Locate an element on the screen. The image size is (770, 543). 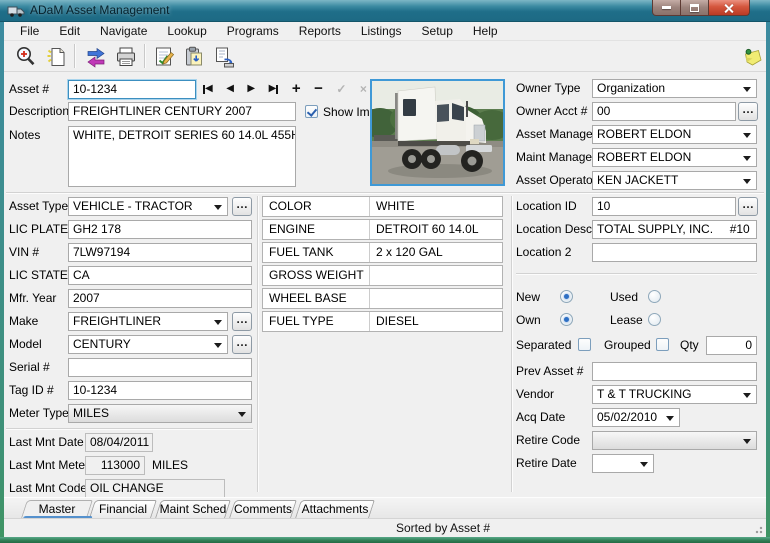
asset-type-combo: VEHICLE - TRACTOR is located at coordinates (148, 206).